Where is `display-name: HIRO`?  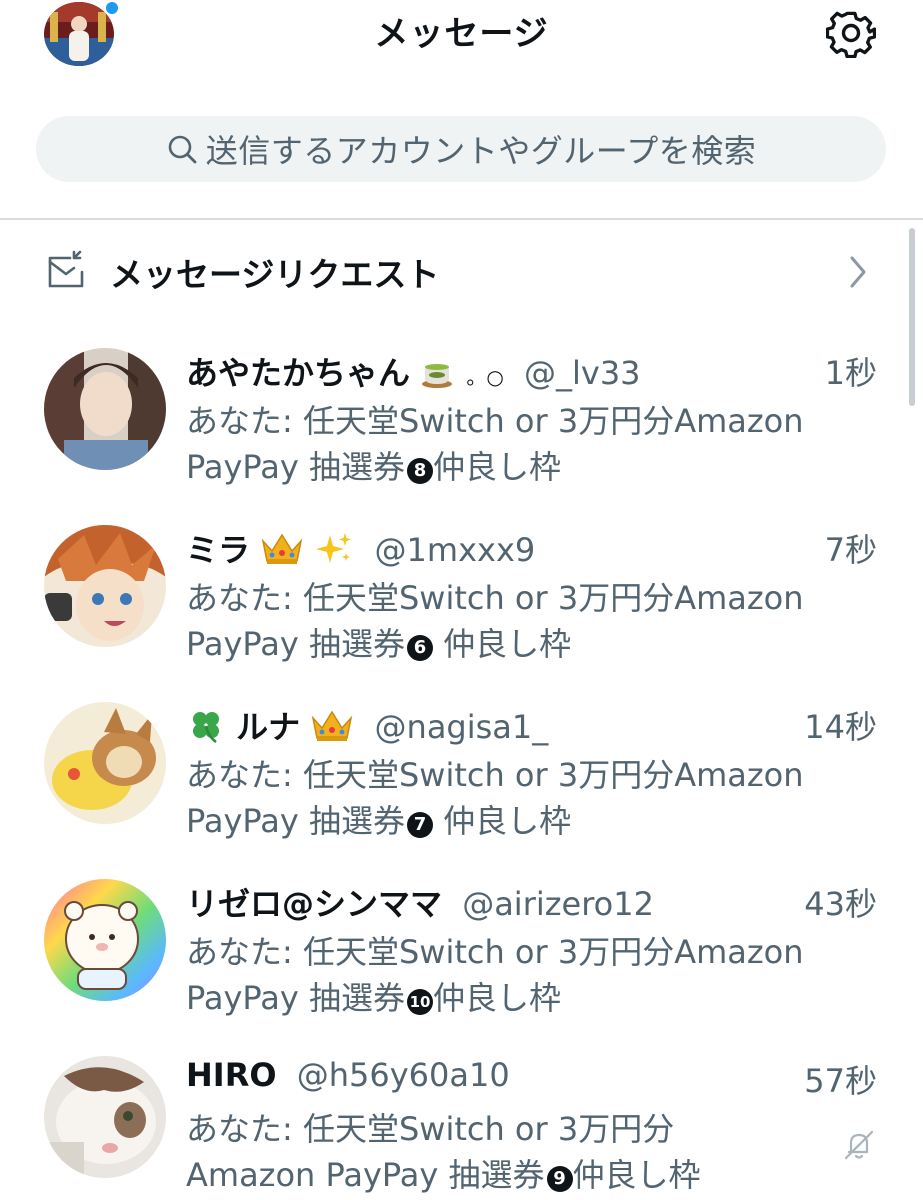
display-name: HIRO is located at coordinates (231, 1075).